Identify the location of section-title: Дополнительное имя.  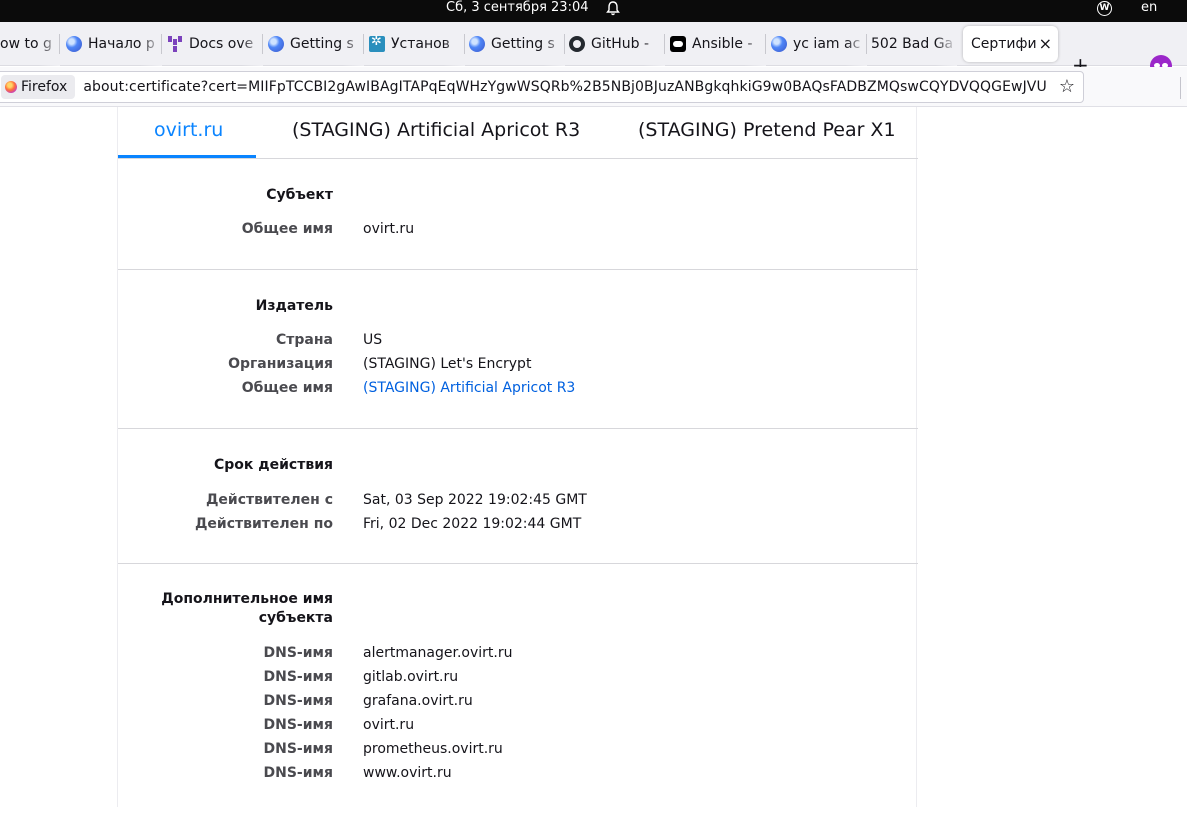
(247, 599).